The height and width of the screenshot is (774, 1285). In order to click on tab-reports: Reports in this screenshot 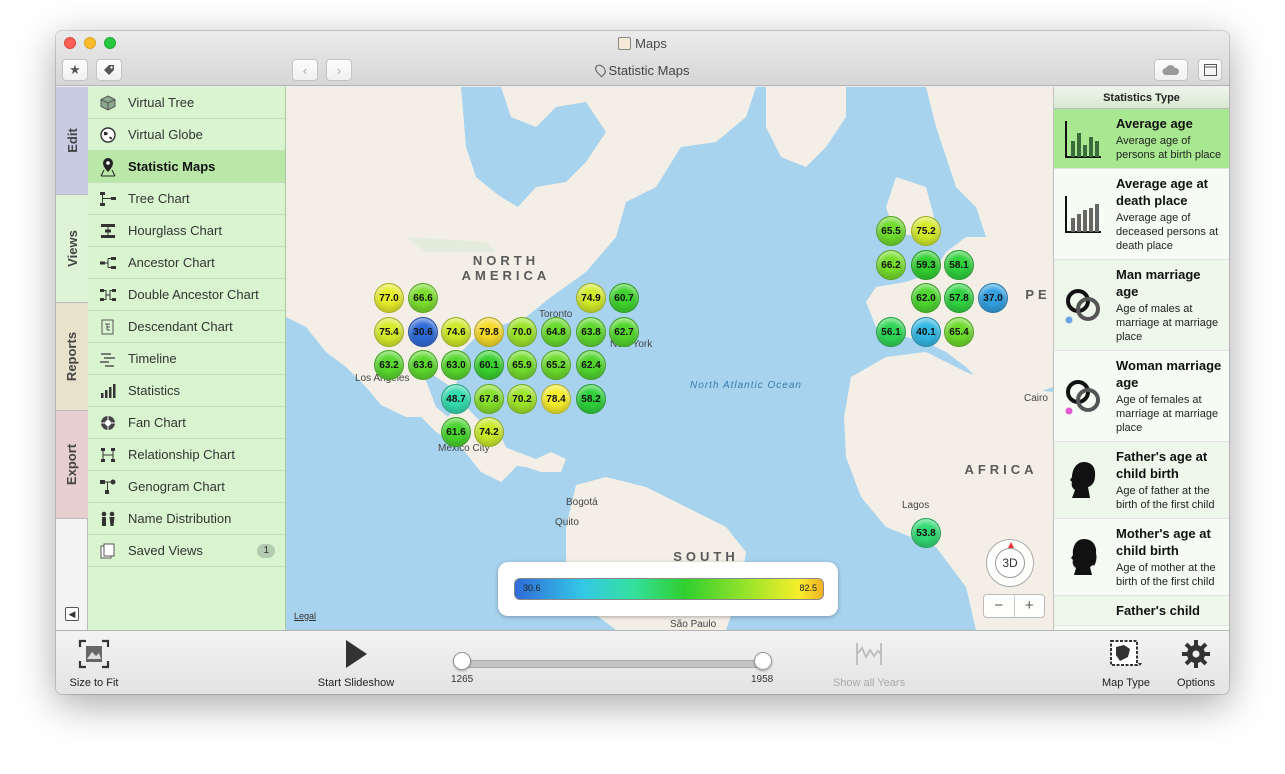, I will do `click(72, 357)`.